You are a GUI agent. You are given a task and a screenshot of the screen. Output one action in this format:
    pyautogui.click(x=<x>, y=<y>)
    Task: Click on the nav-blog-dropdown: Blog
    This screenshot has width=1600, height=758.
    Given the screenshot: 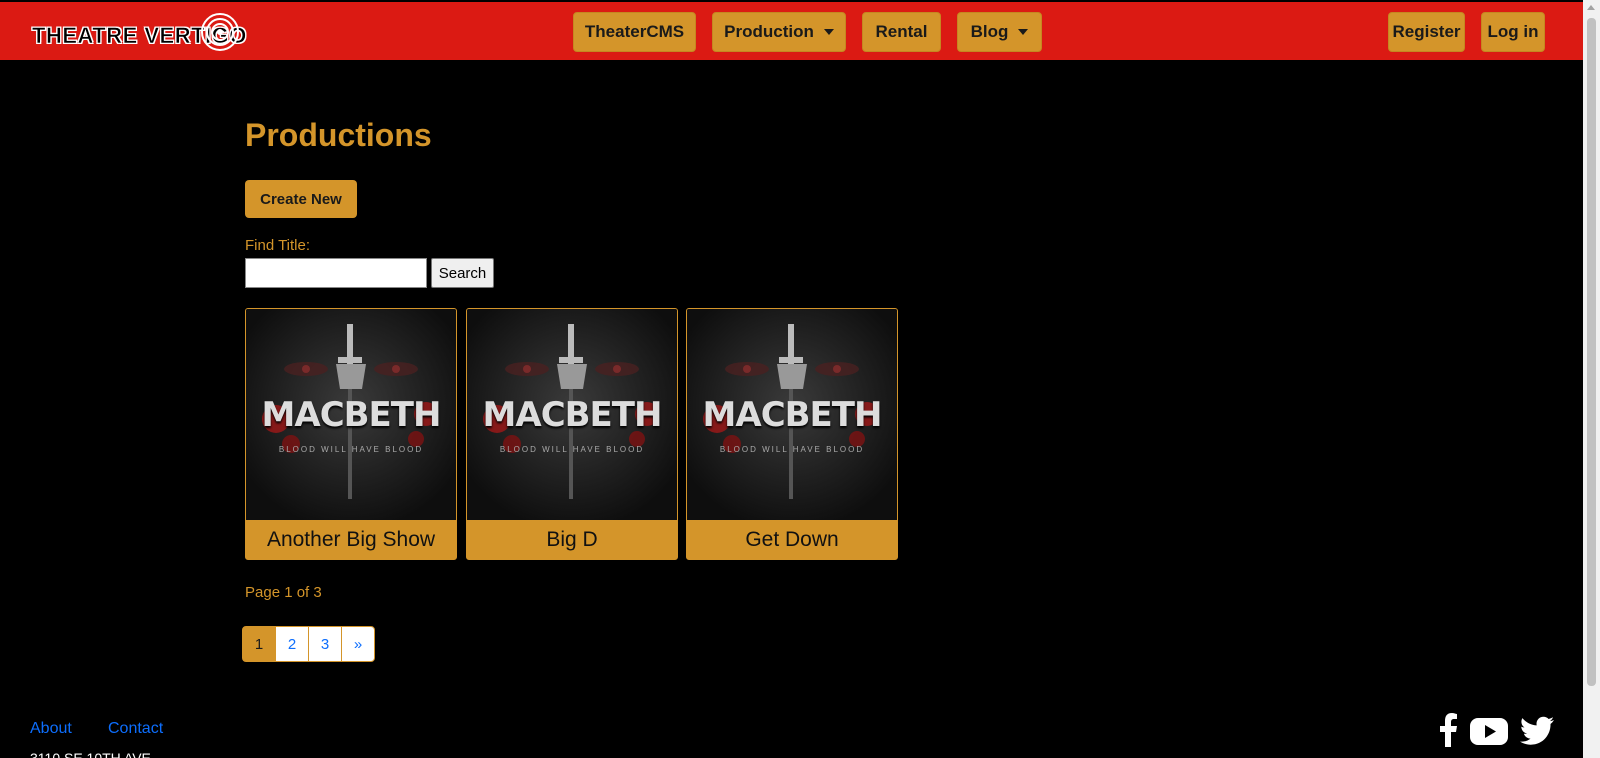 What is the action you would take?
    pyautogui.click(x=999, y=32)
    